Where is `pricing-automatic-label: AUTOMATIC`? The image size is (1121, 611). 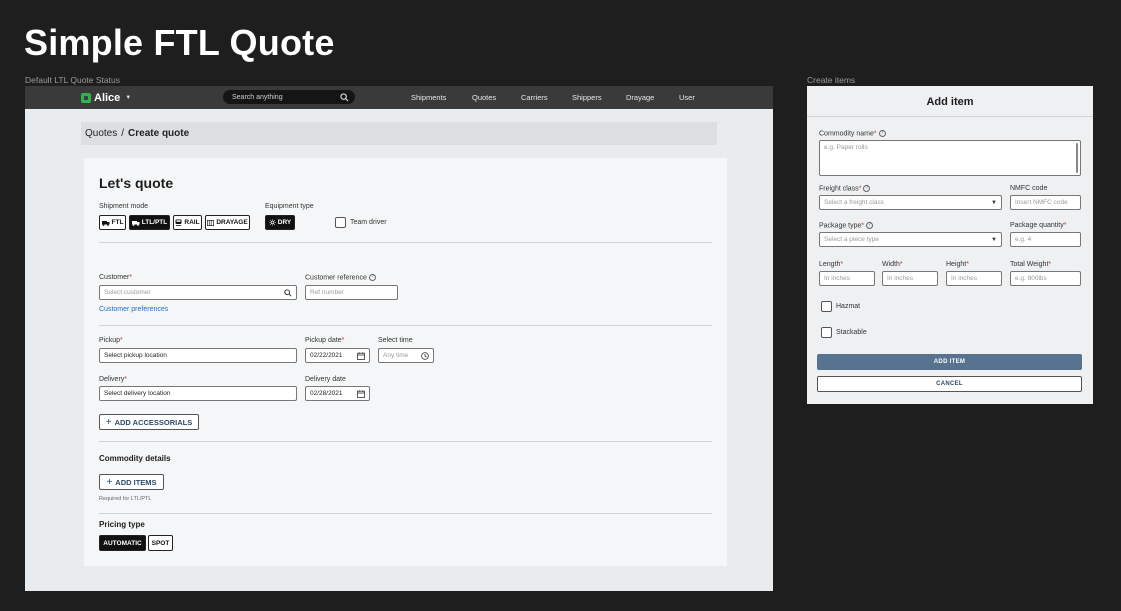 pricing-automatic-label: AUTOMATIC is located at coordinates (122, 543).